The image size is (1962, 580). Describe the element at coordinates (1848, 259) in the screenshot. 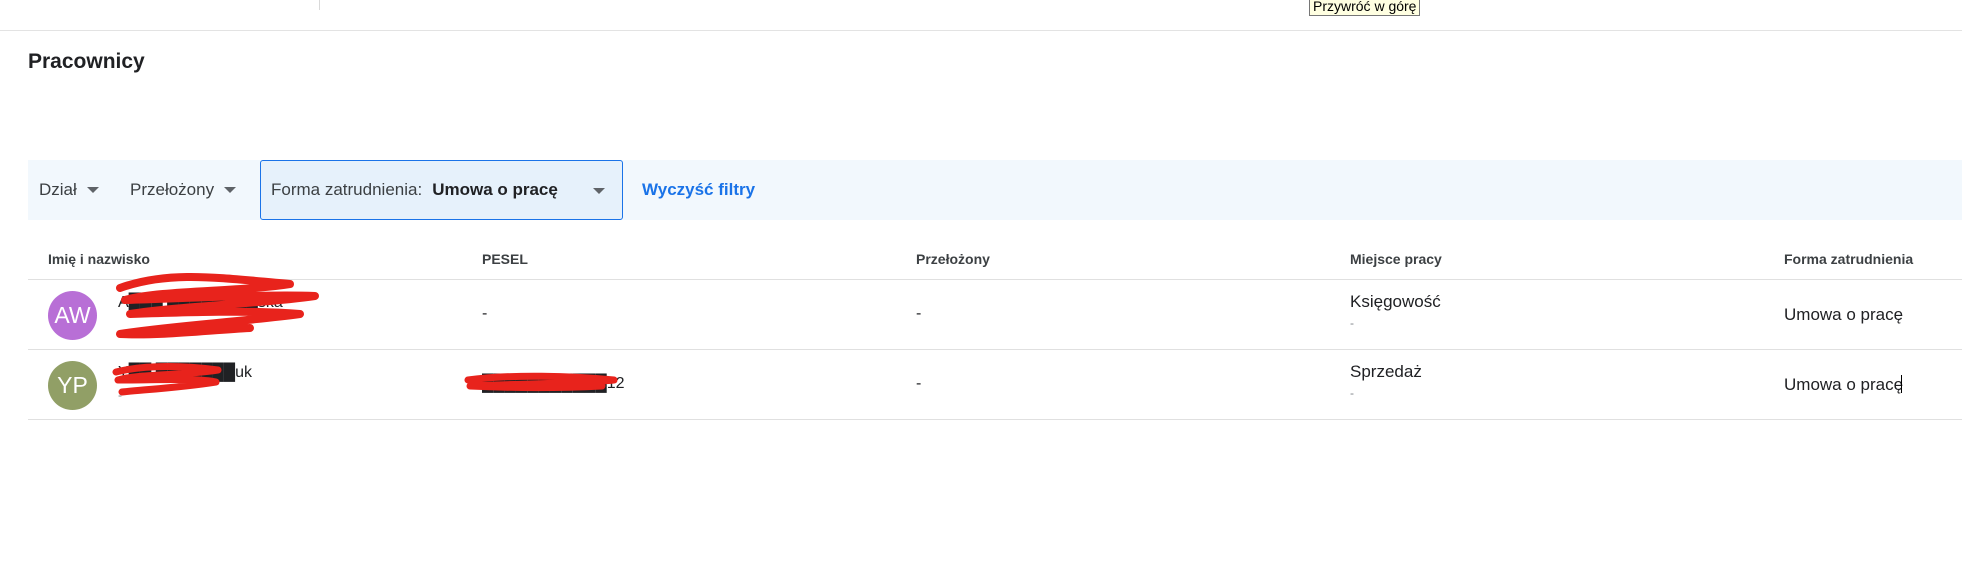

I see `column-header-employment-type: Forma zatrudnienia` at that location.